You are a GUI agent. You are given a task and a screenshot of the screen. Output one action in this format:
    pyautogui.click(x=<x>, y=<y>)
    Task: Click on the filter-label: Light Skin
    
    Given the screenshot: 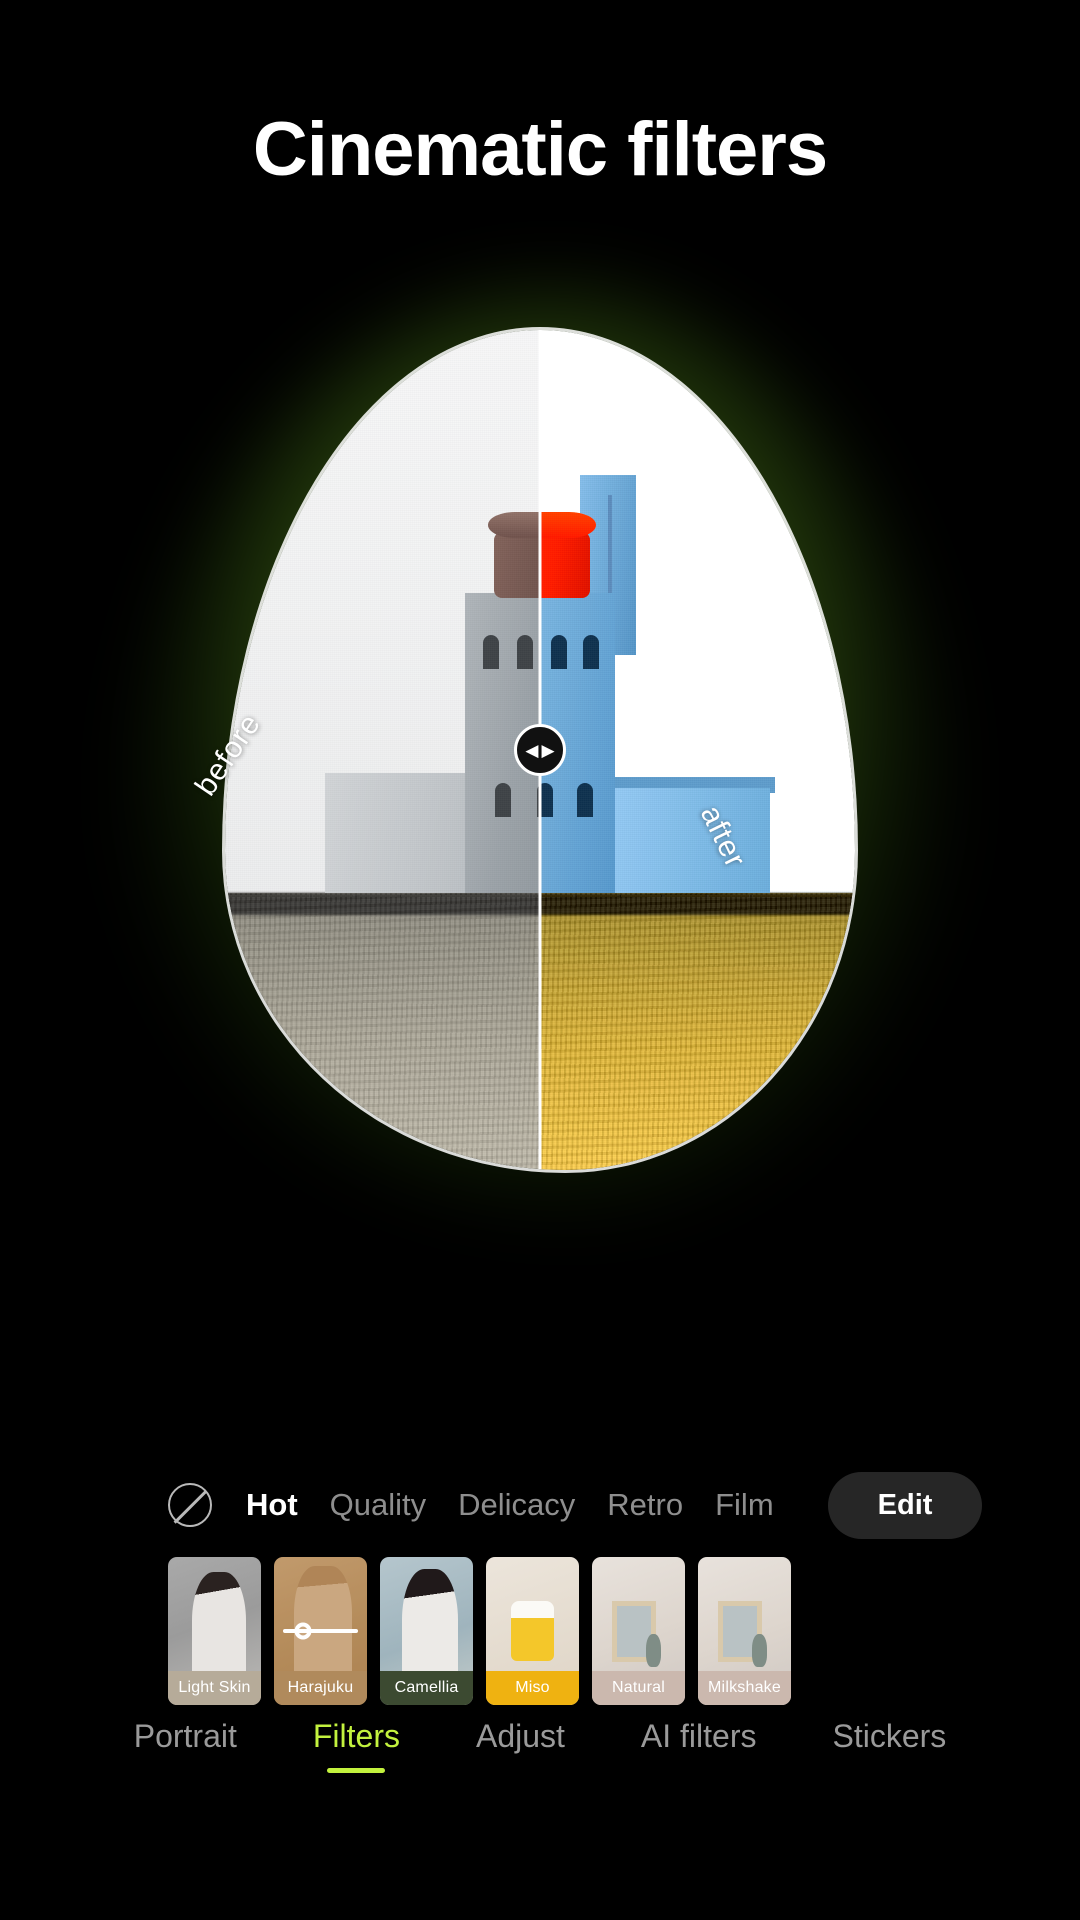 What is the action you would take?
    pyautogui.click(x=214, y=1688)
    